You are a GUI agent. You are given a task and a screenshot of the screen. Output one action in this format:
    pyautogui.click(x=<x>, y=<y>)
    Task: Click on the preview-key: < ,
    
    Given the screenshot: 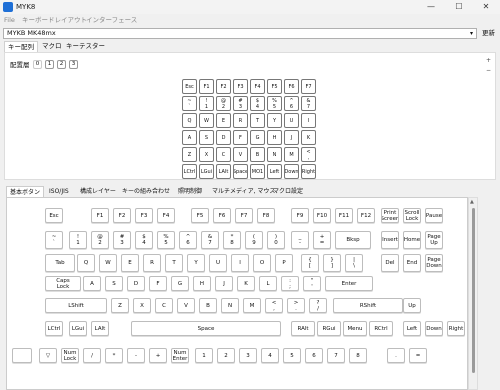 What is the action you would take?
    pyautogui.click(x=308, y=154)
    